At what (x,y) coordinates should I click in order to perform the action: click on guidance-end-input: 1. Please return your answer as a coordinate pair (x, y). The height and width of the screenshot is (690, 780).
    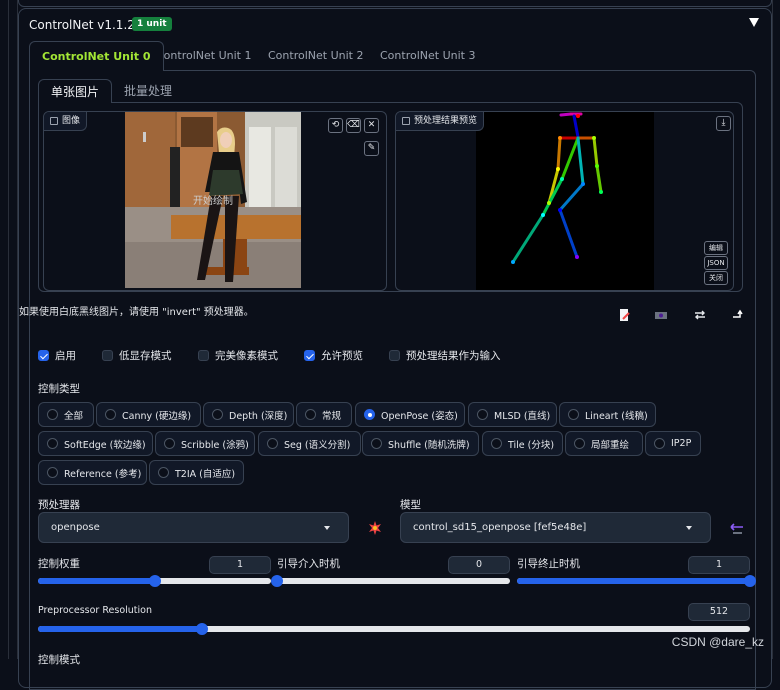
    Looking at the image, I should click on (719, 565).